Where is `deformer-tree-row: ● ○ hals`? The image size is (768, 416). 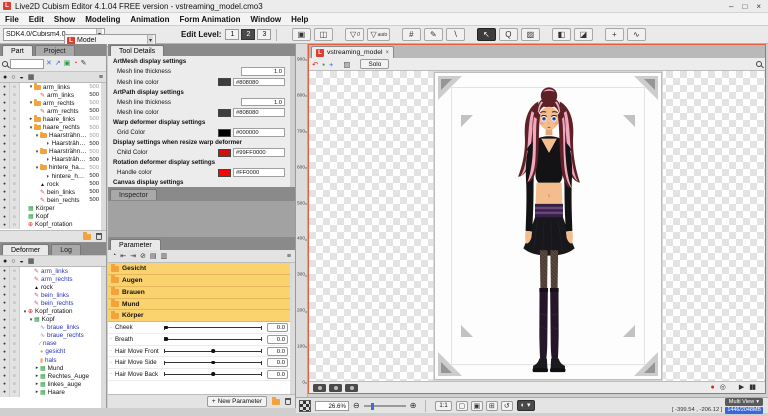
deformer-tree-row: ● ○ hals is located at coordinates (50, 360).